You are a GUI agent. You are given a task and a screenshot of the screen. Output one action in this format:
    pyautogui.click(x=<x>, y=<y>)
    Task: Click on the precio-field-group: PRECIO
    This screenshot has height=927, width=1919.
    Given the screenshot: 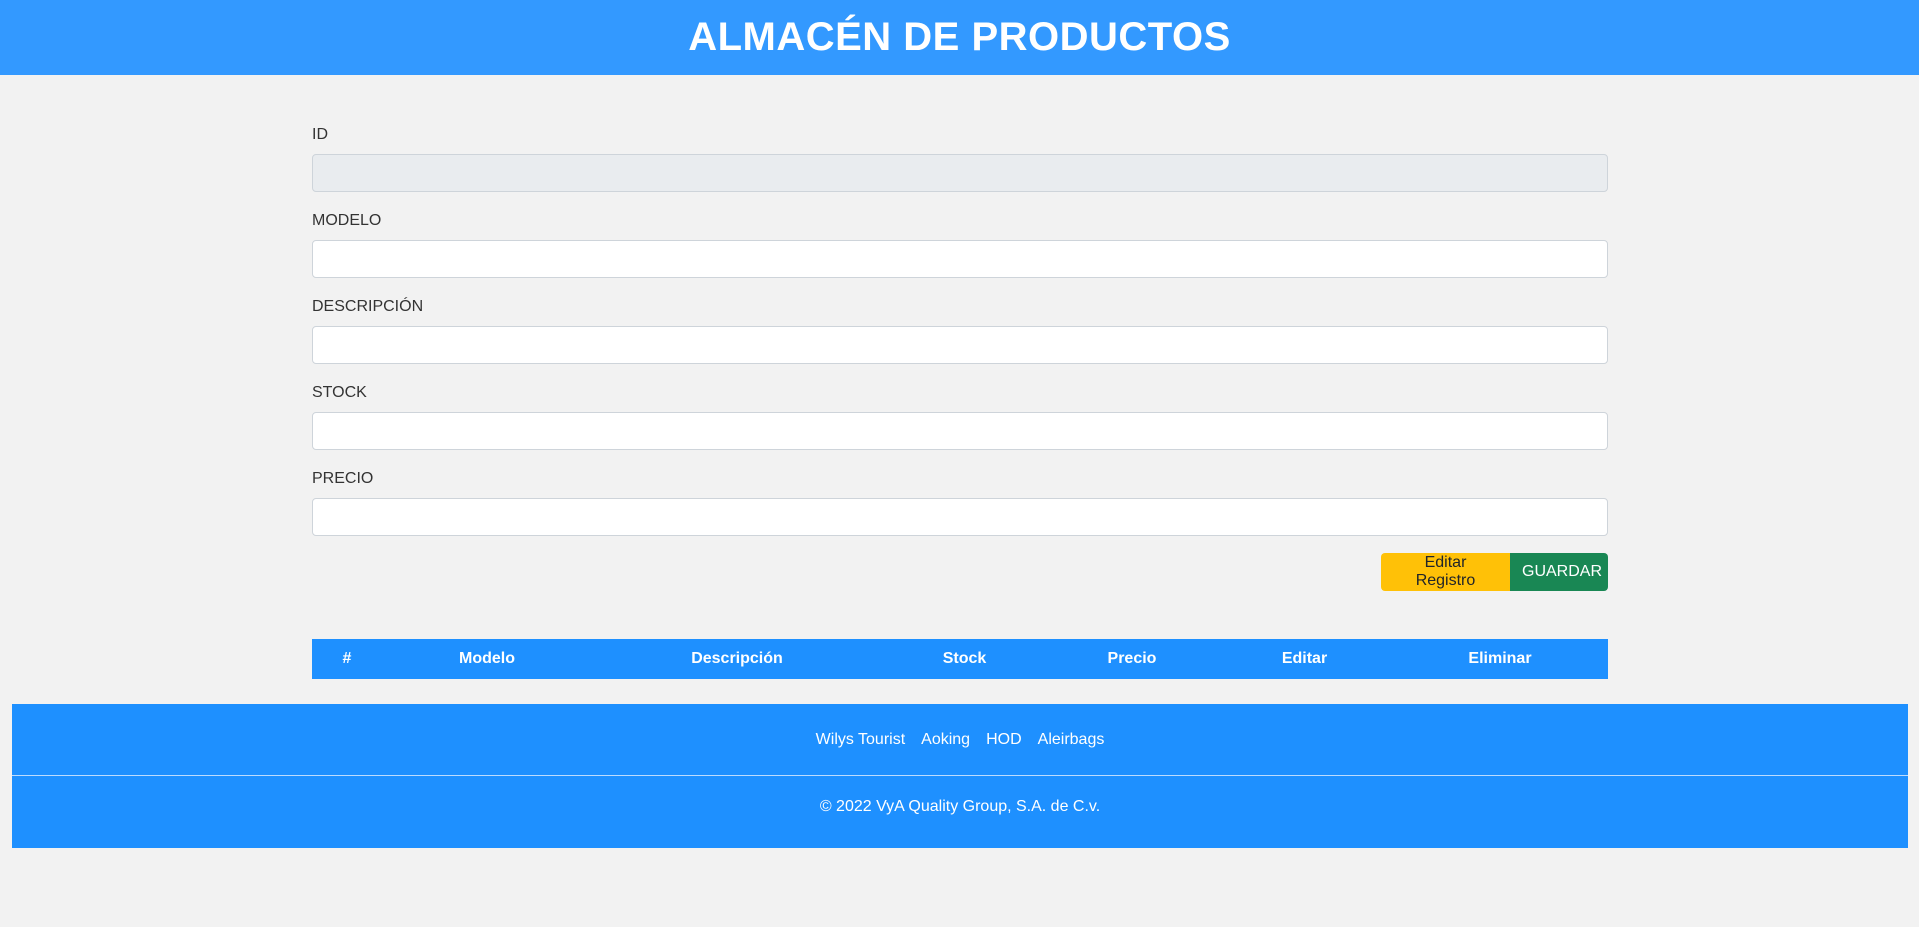 What is the action you would take?
    pyautogui.click(x=960, y=505)
    